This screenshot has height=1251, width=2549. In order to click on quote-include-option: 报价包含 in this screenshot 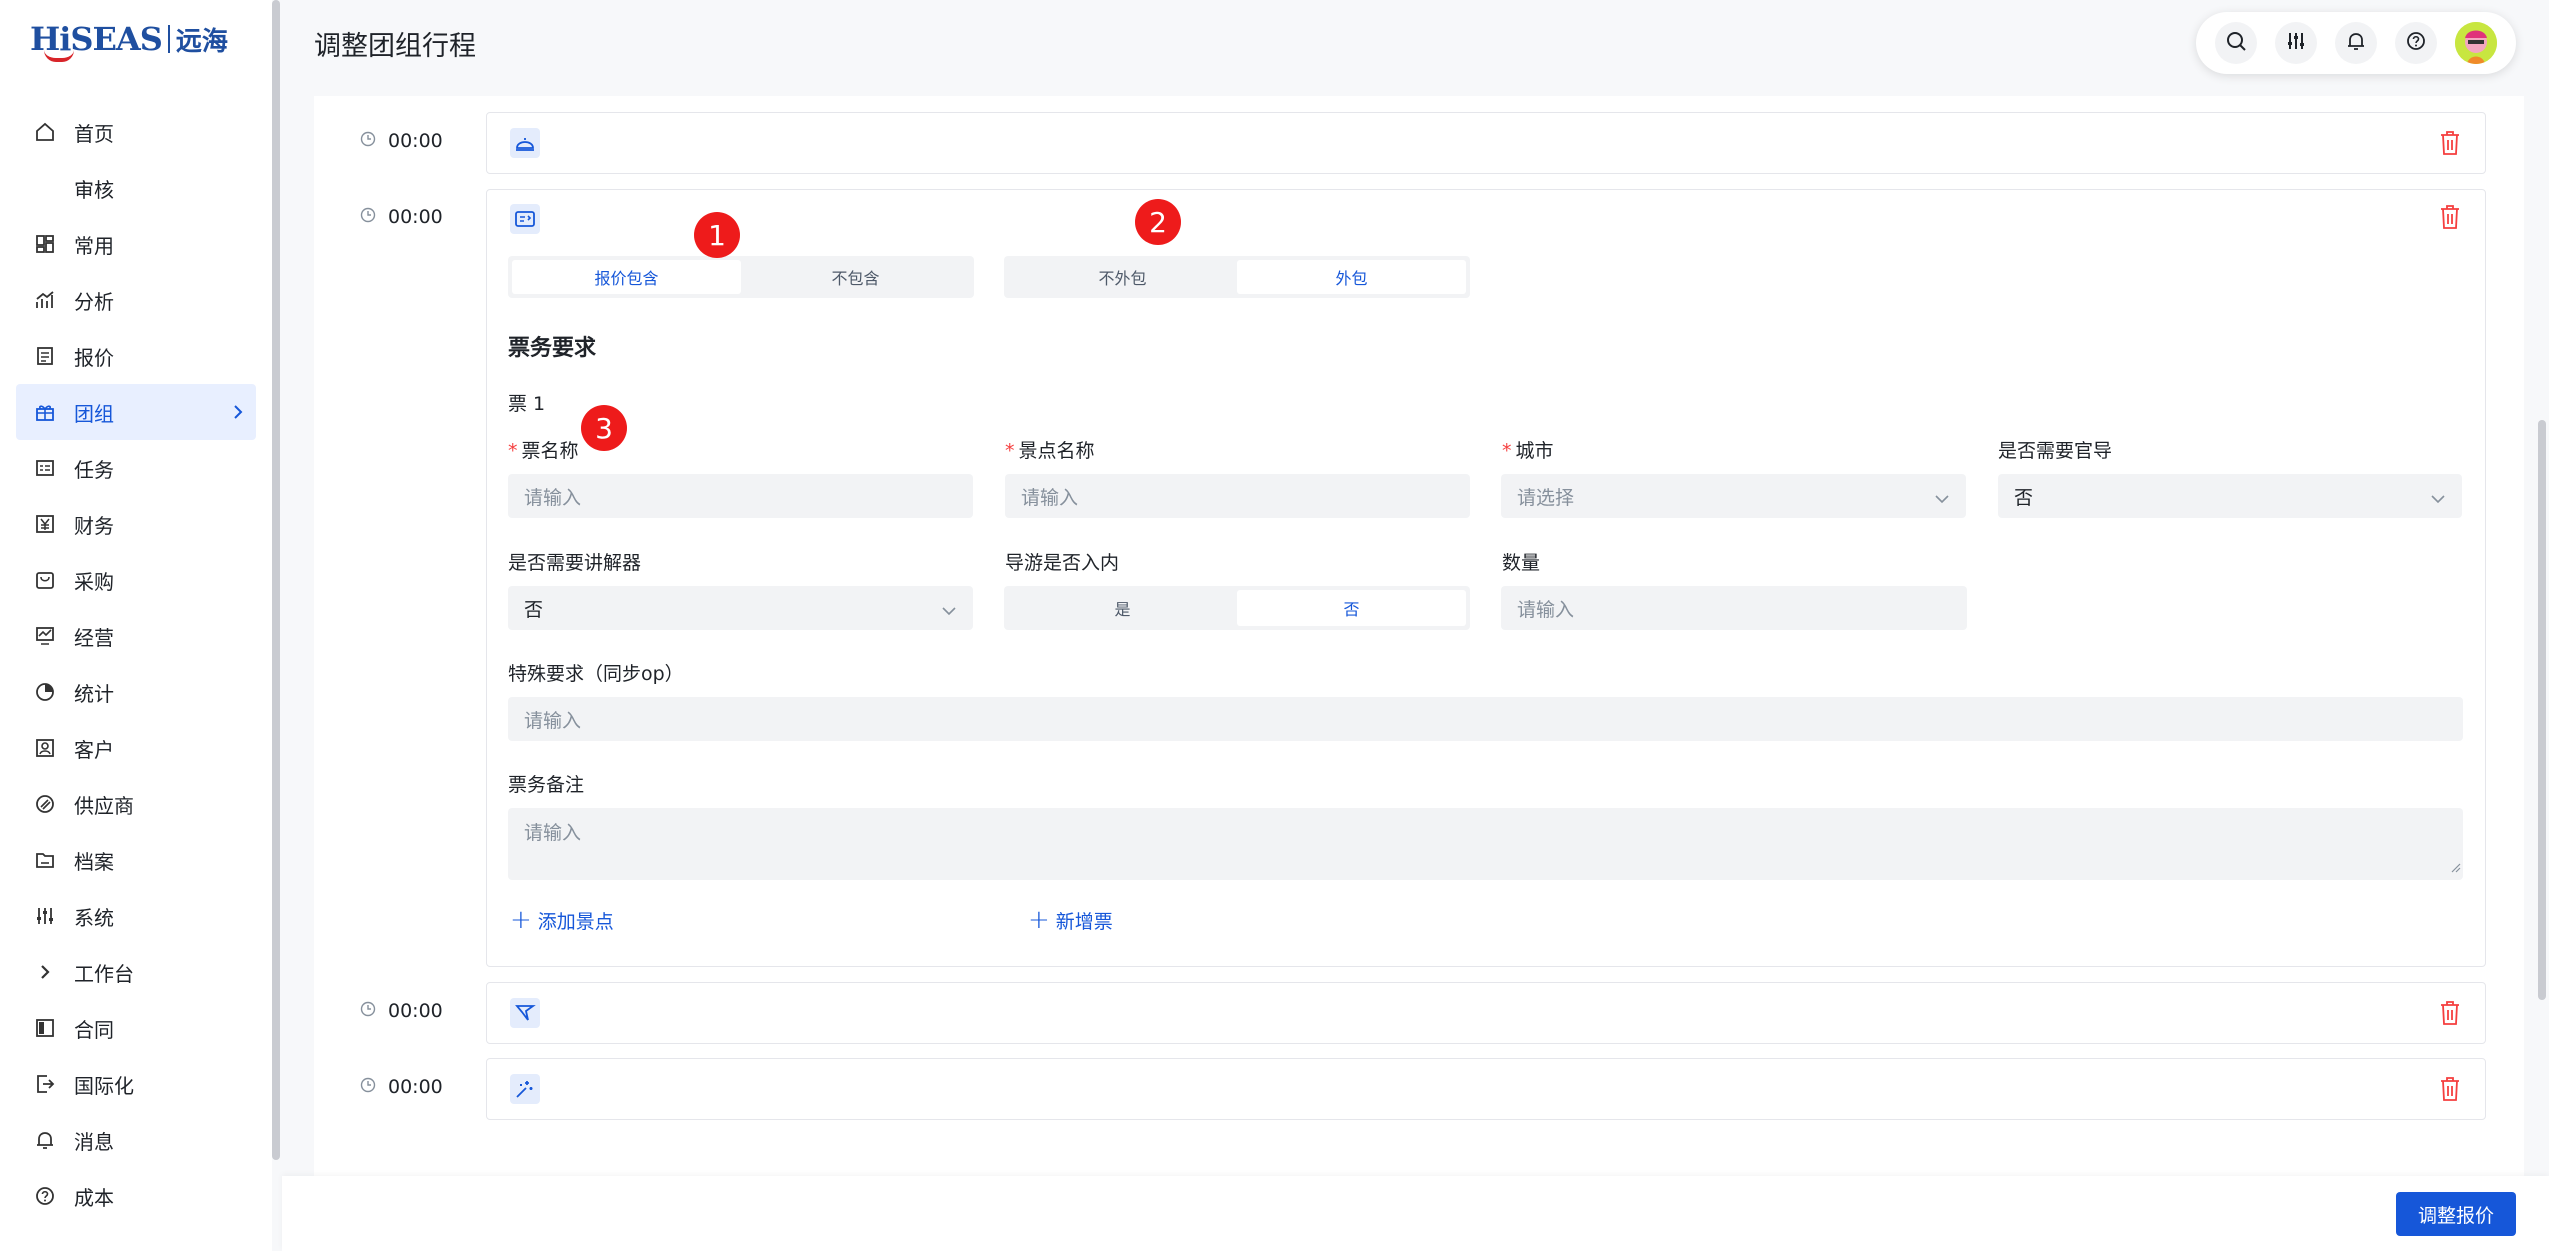, I will do `click(626, 277)`.